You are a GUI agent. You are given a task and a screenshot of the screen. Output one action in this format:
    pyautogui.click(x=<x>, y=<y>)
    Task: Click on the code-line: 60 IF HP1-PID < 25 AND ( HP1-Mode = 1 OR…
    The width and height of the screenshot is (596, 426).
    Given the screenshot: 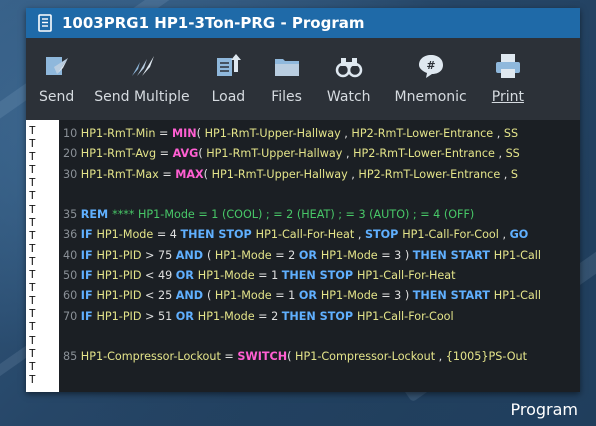 What is the action you would take?
    pyautogui.click(x=319, y=296)
    